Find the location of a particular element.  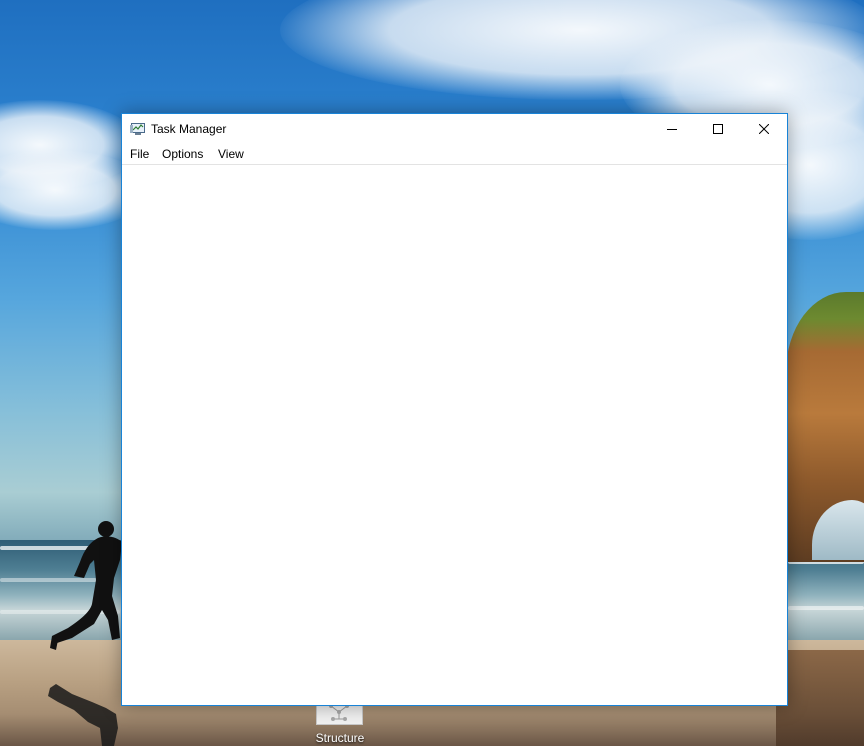

task-manager-icon is located at coordinates (137, 129).